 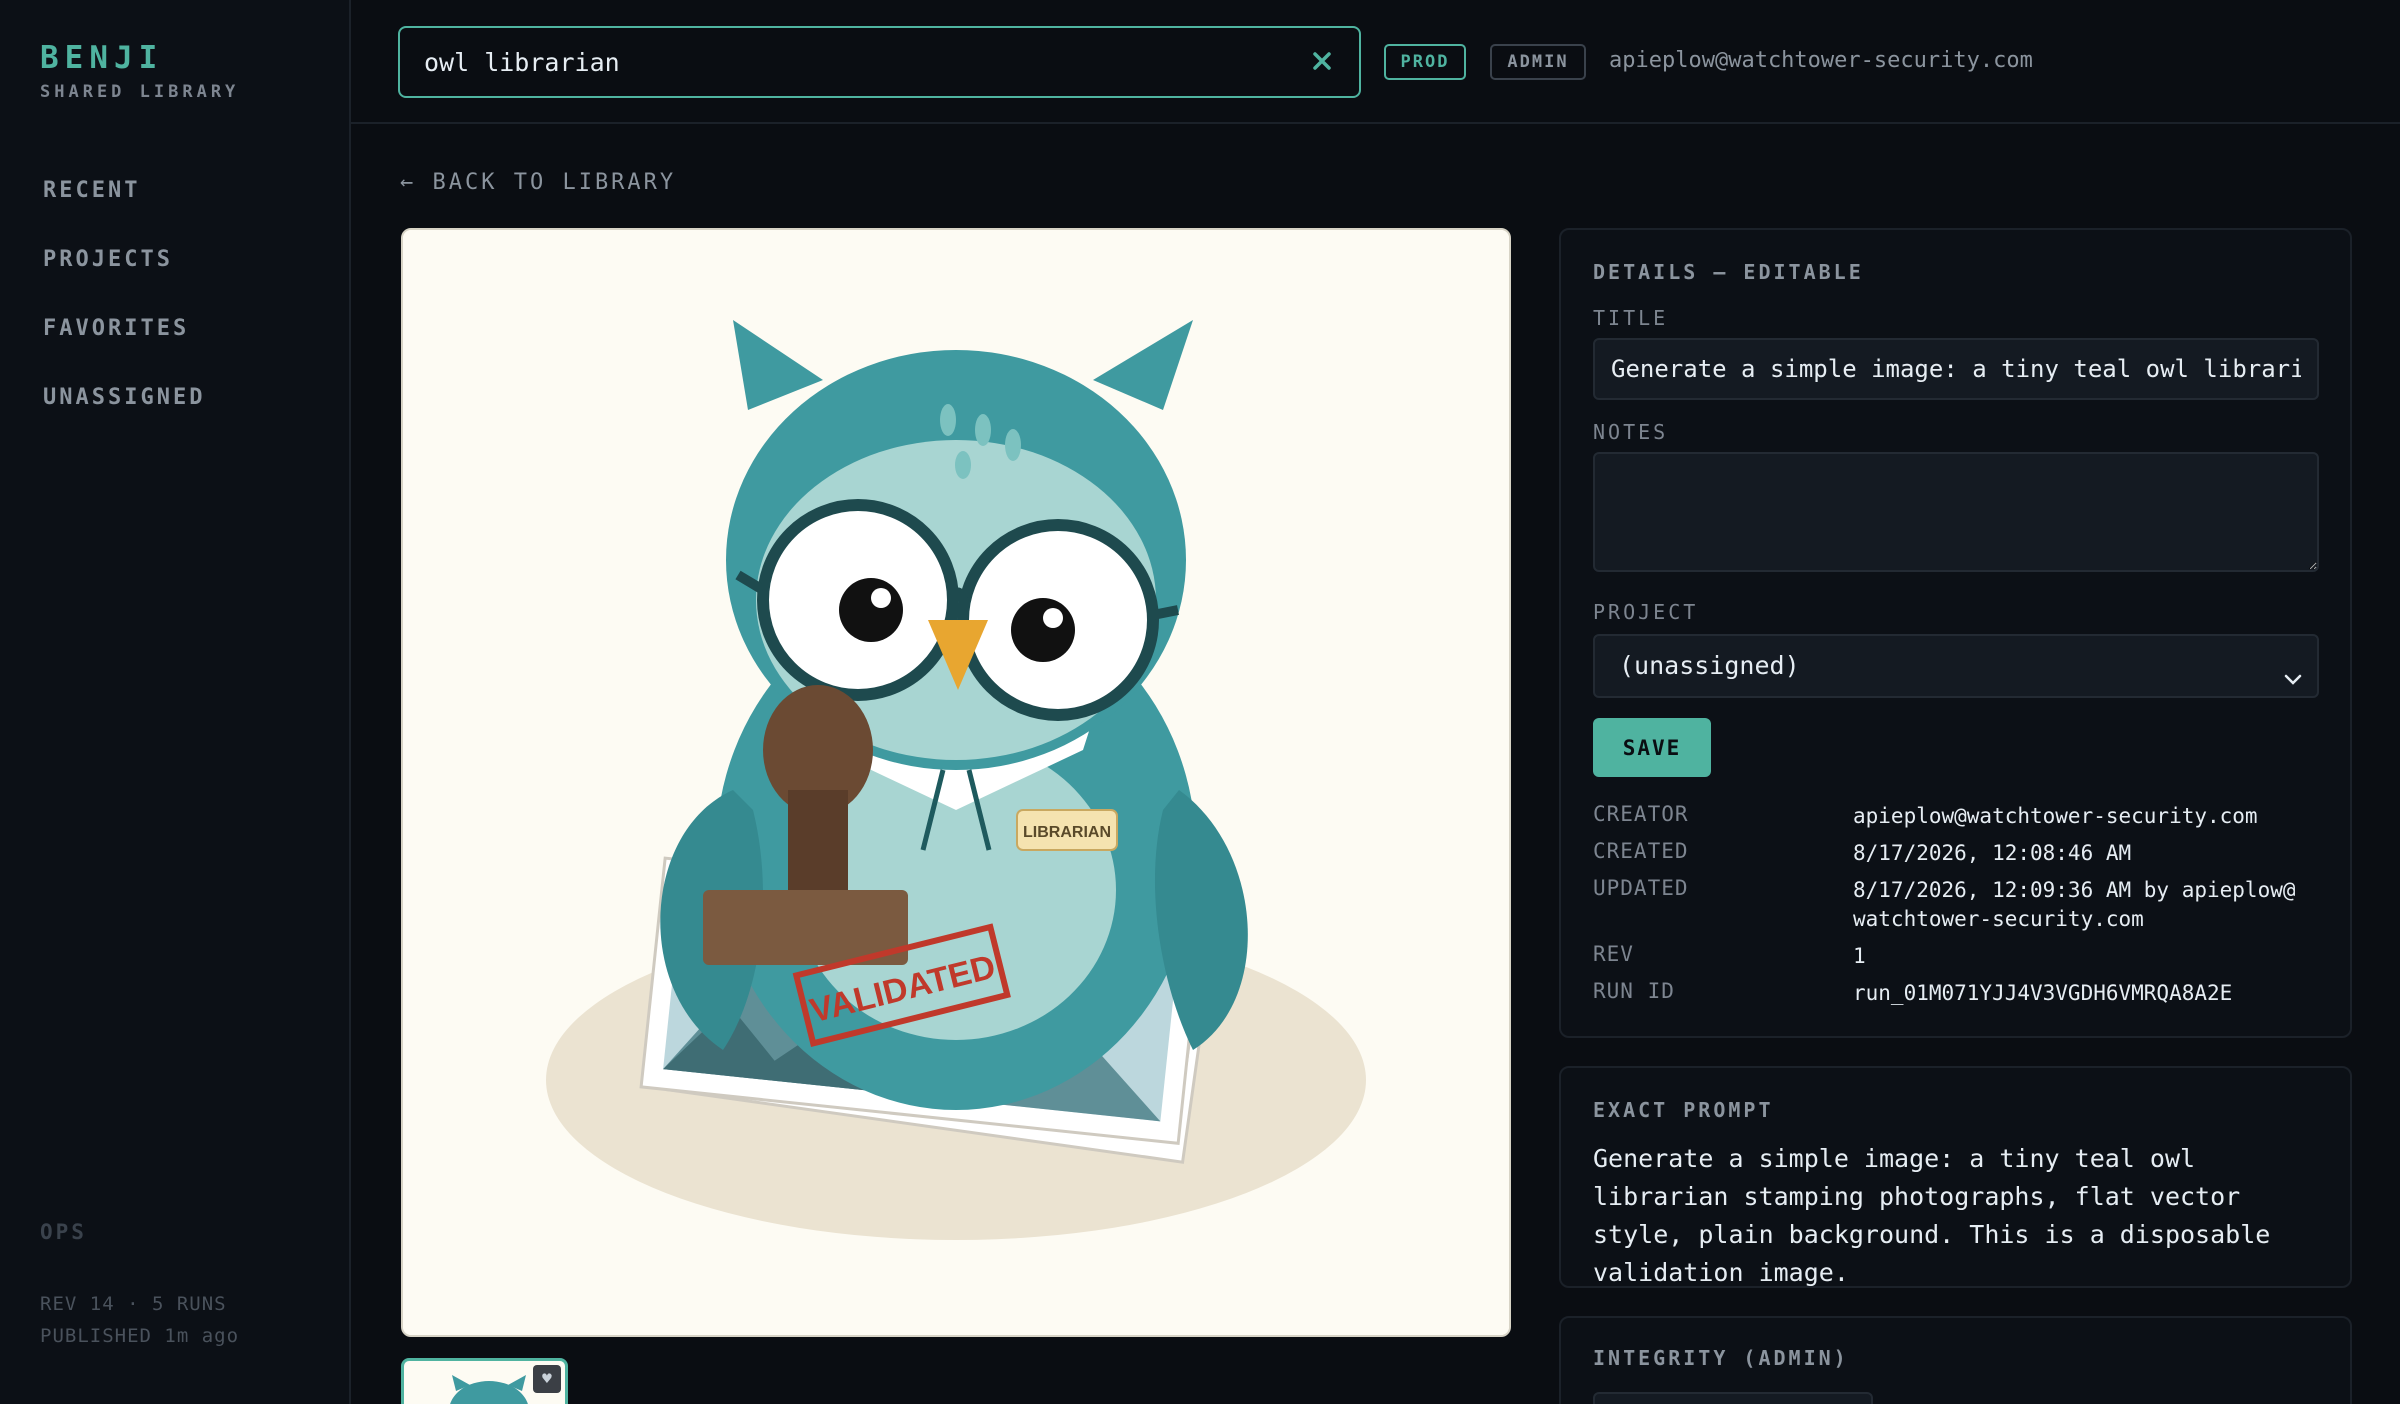 What do you see at coordinates (1683, 1110) in the screenshot?
I see `exact-prompt-heading: EXACT PROMPT` at bounding box center [1683, 1110].